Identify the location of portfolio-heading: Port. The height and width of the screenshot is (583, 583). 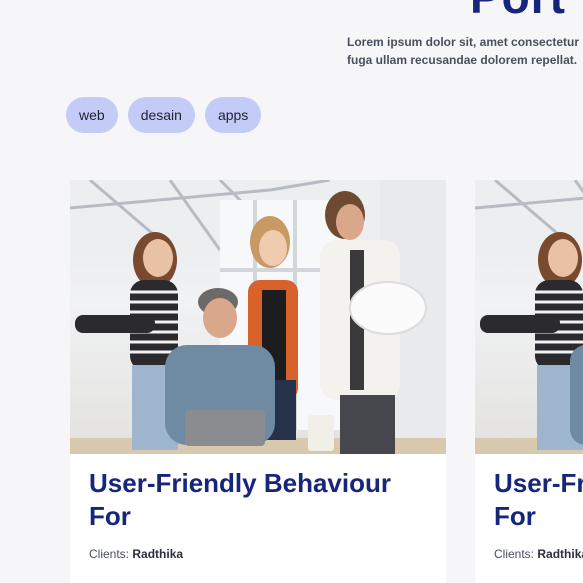
(518, 12).